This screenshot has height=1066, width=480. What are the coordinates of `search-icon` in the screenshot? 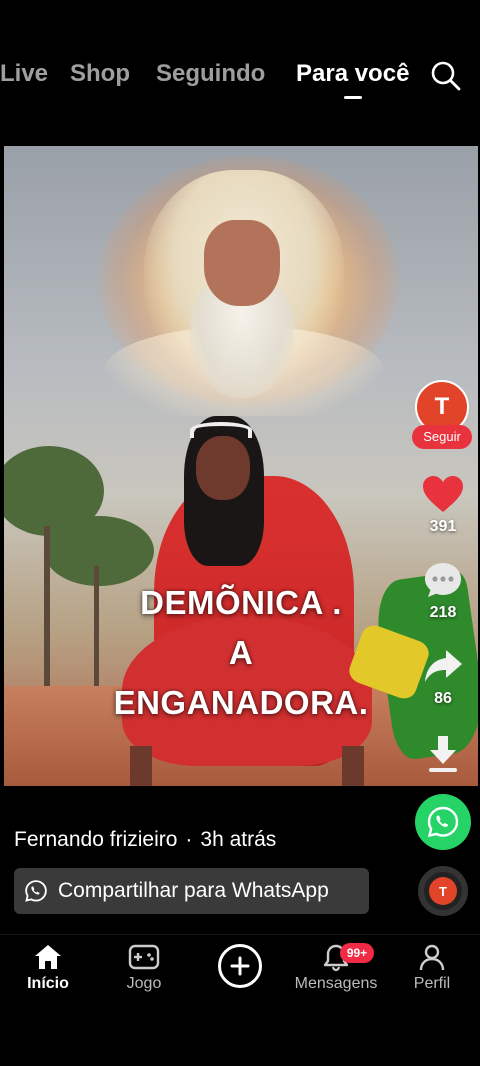 It's located at (446, 76).